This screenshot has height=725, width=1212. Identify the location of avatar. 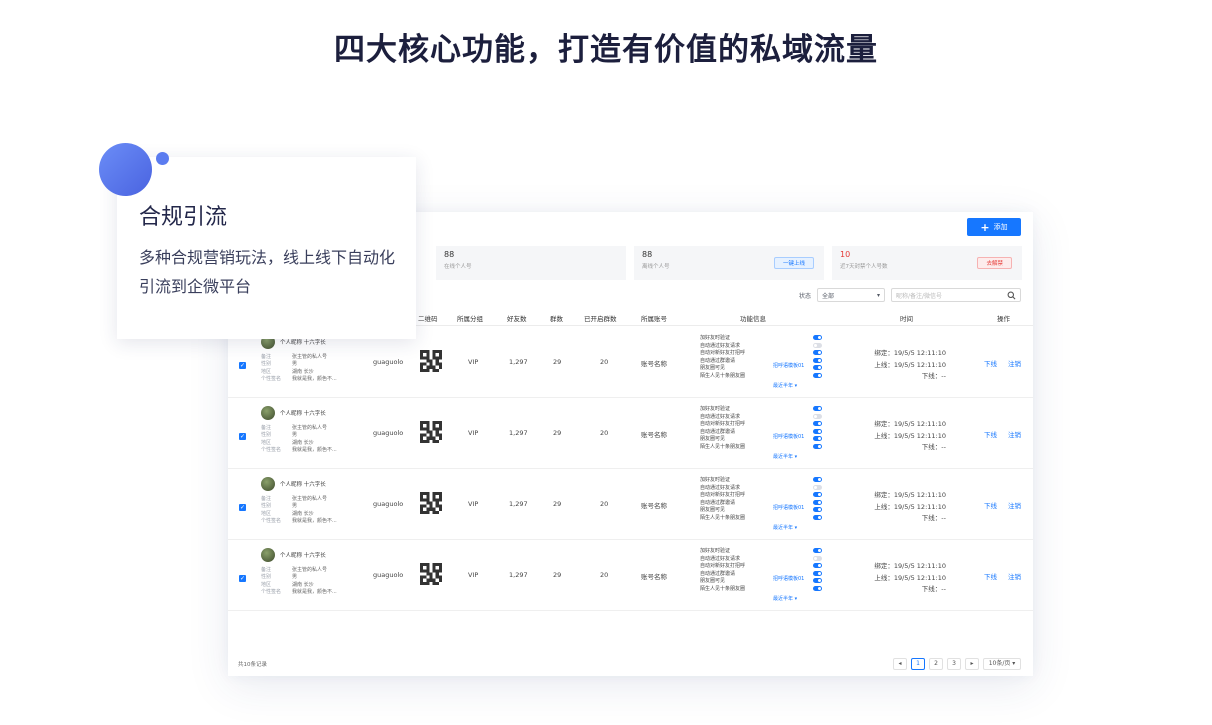
(268, 413).